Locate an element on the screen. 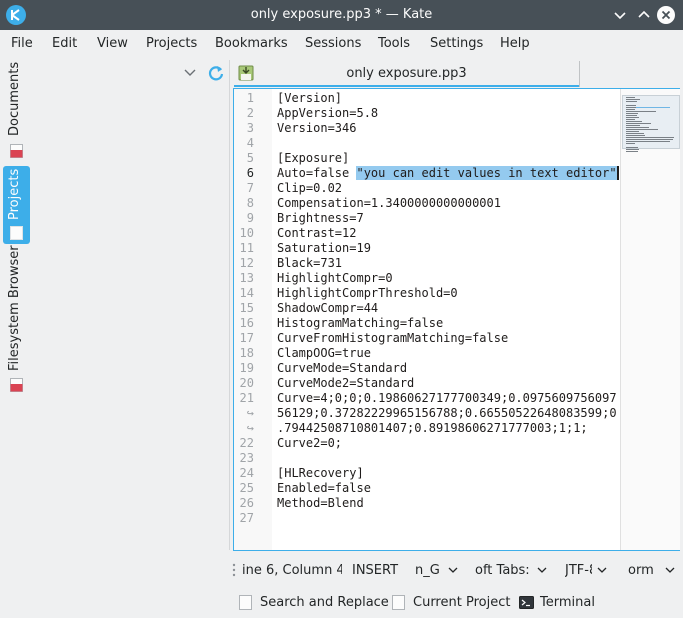  sidebar-tab-label: Documents is located at coordinates (14, 98).